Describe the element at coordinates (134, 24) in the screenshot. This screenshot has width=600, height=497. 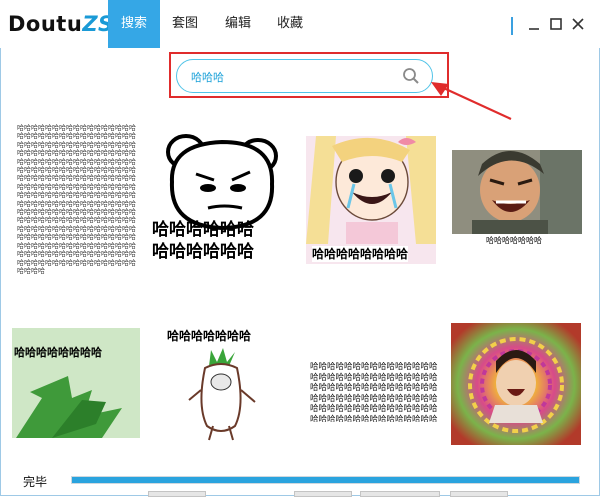
I see `tab-search: 搜索` at that location.